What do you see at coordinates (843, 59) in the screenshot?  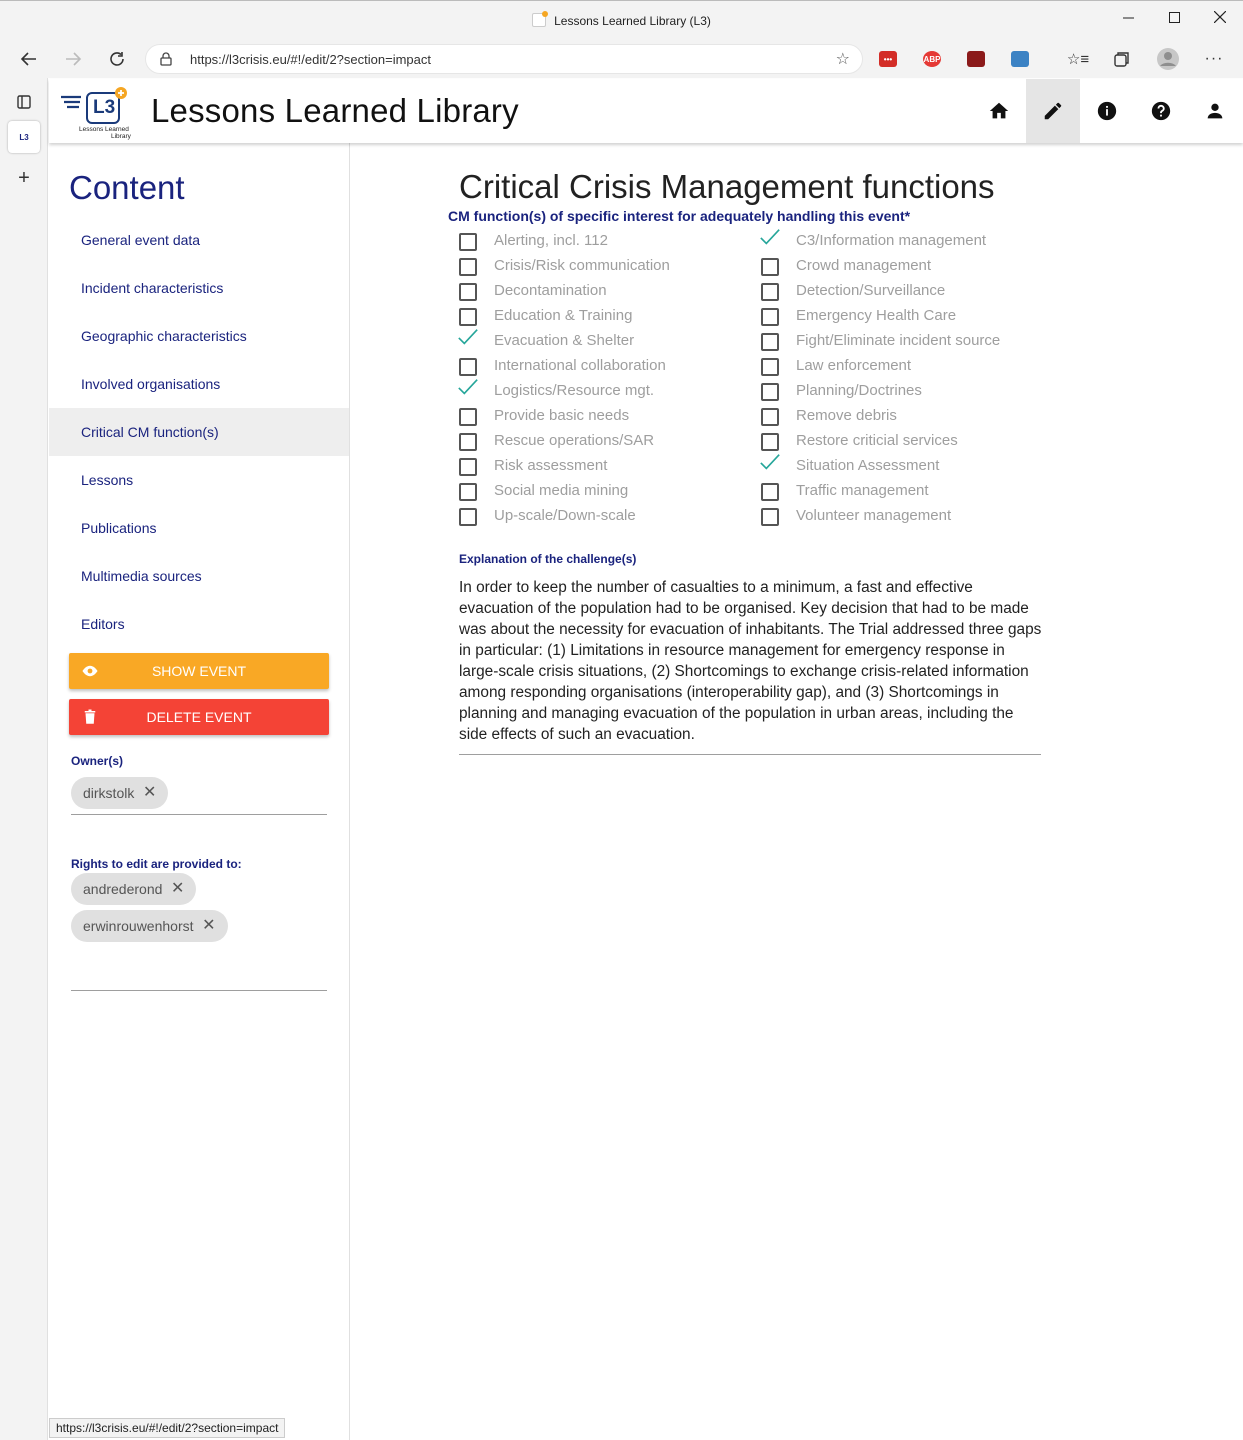 I see `add-favorite-icon: ☆` at bounding box center [843, 59].